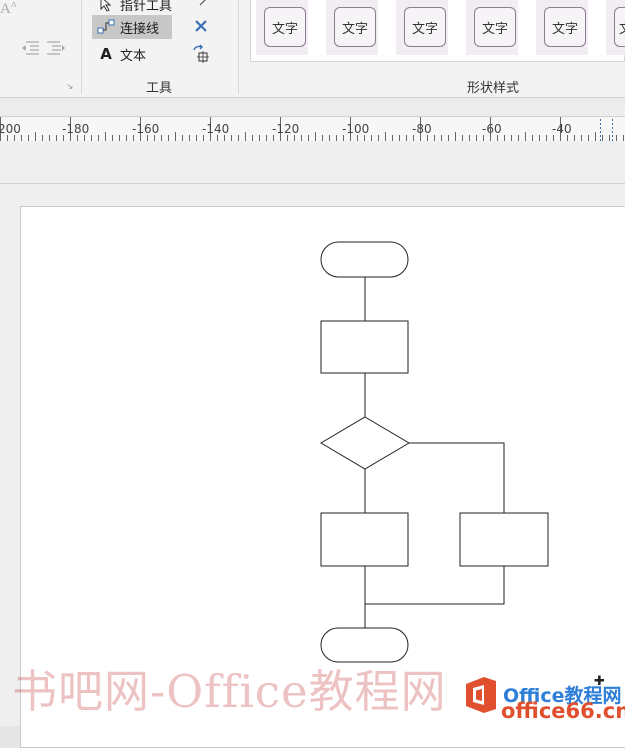  Describe the element at coordinates (365, 443) in the screenshot. I see `decision-shape` at that location.